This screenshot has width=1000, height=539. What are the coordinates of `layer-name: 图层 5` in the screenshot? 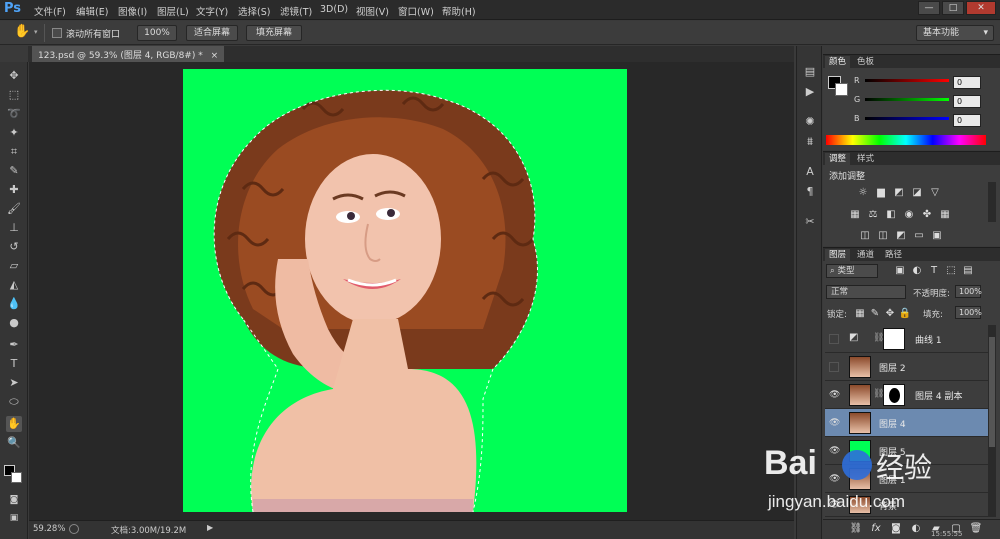 It's located at (892, 451).